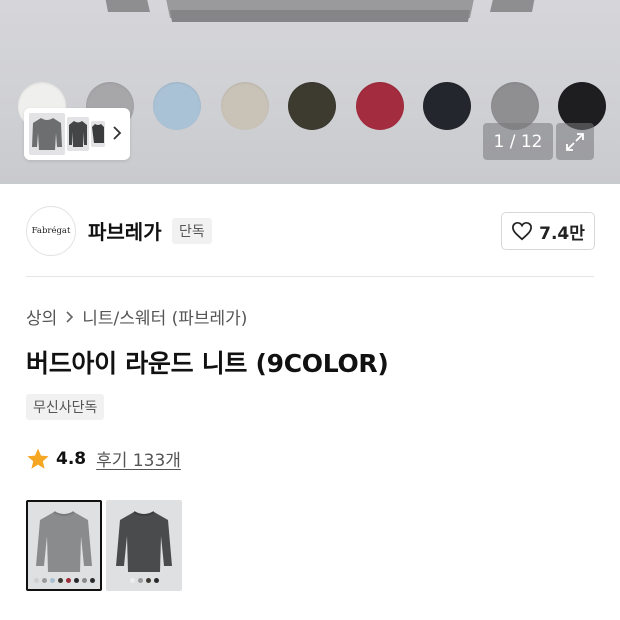 This screenshot has height=620, width=620. Describe the element at coordinates (518, 141) in the screenshot. I see `image-page-counter: 1 / 12` at that location.